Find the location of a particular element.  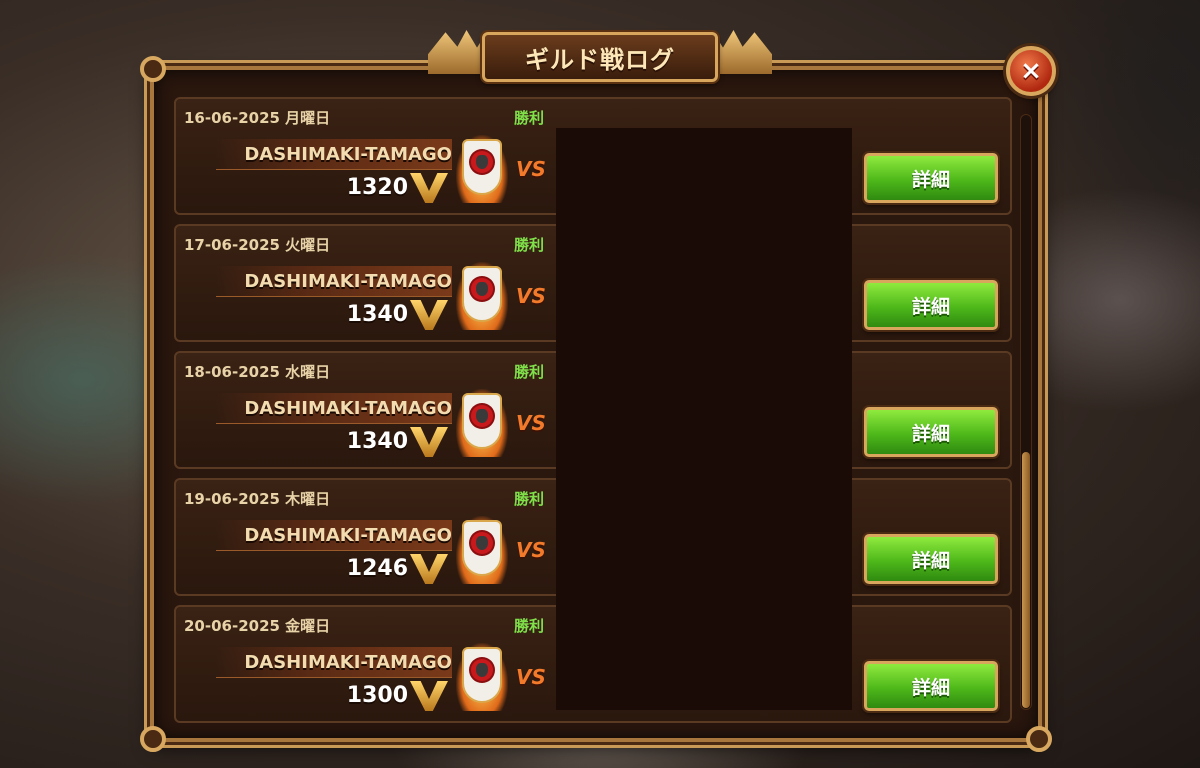

close-button: × is located at coordinates (1031, 71).